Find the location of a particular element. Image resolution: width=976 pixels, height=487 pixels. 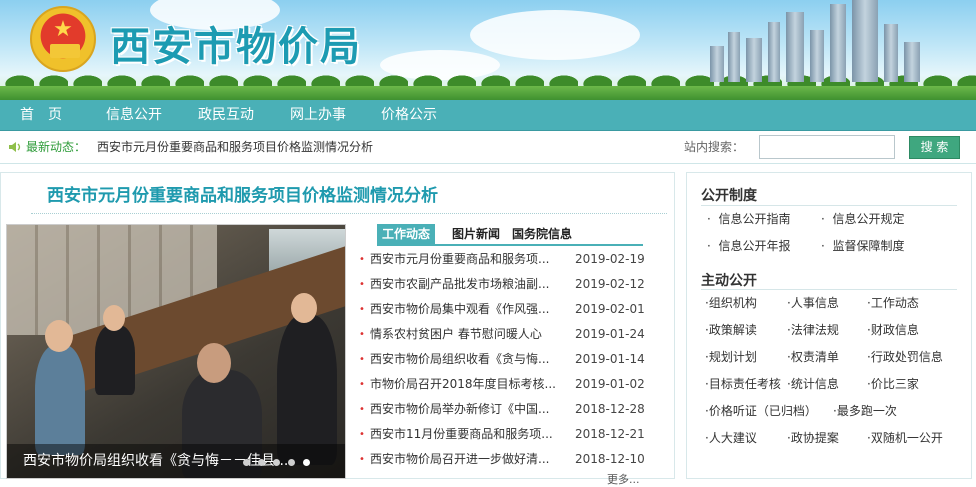

news-date: 2019-01-02 is located at coordinates (610, 384).